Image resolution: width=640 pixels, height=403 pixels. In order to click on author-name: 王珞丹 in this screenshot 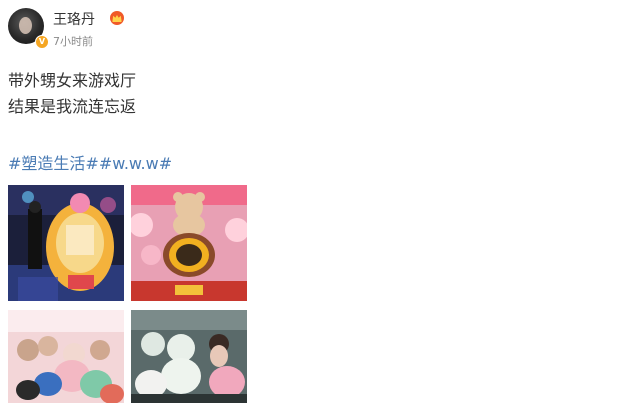, I will do `click(74, 19)`.